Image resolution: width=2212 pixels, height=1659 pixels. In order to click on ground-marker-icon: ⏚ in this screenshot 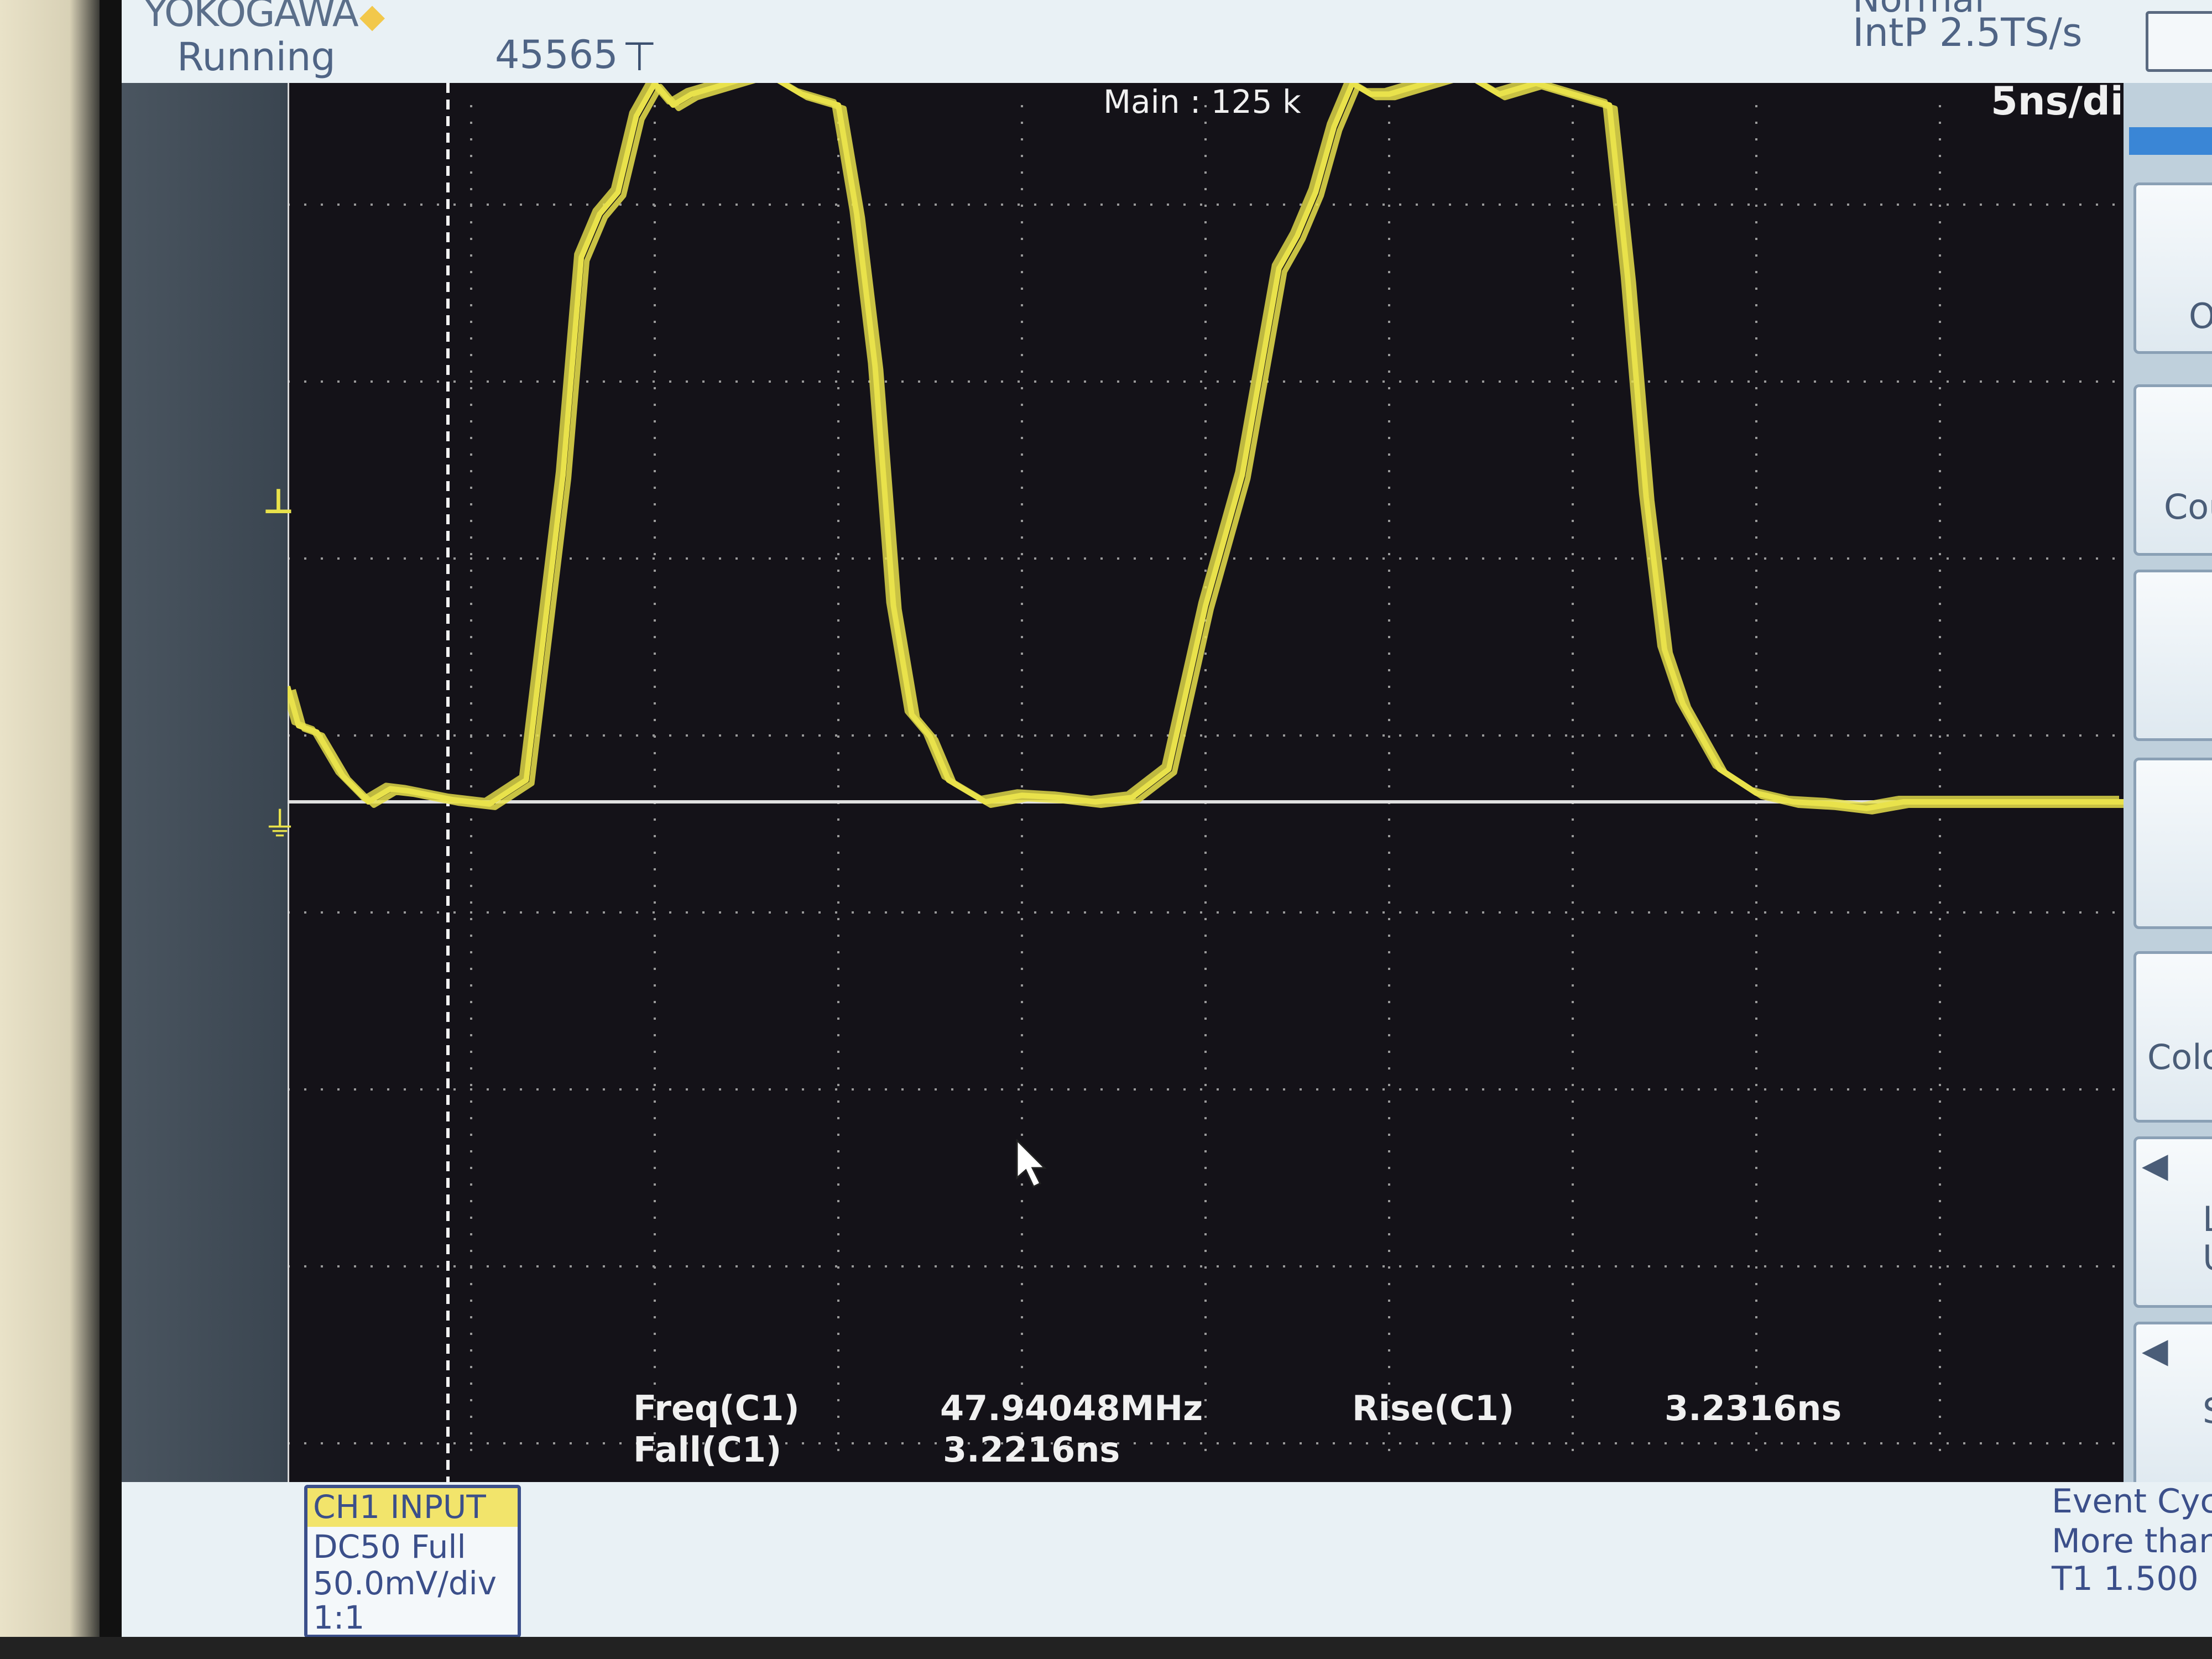, I will do `click(280, 820)`.